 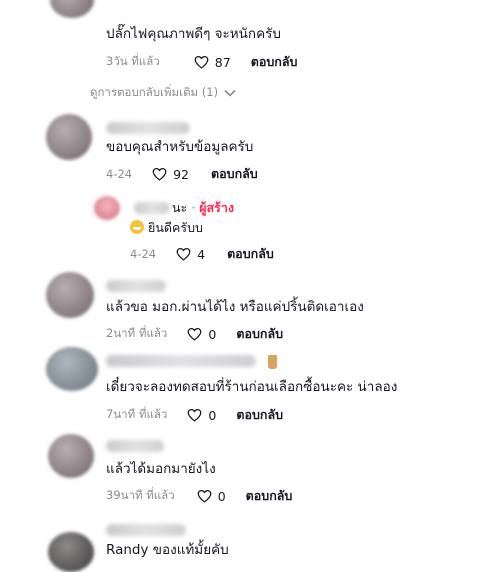 What do you see at coordinates (137, 227) in the screenshot?
I see `grinning-emoji-icon` at bounding box center [137, 227].